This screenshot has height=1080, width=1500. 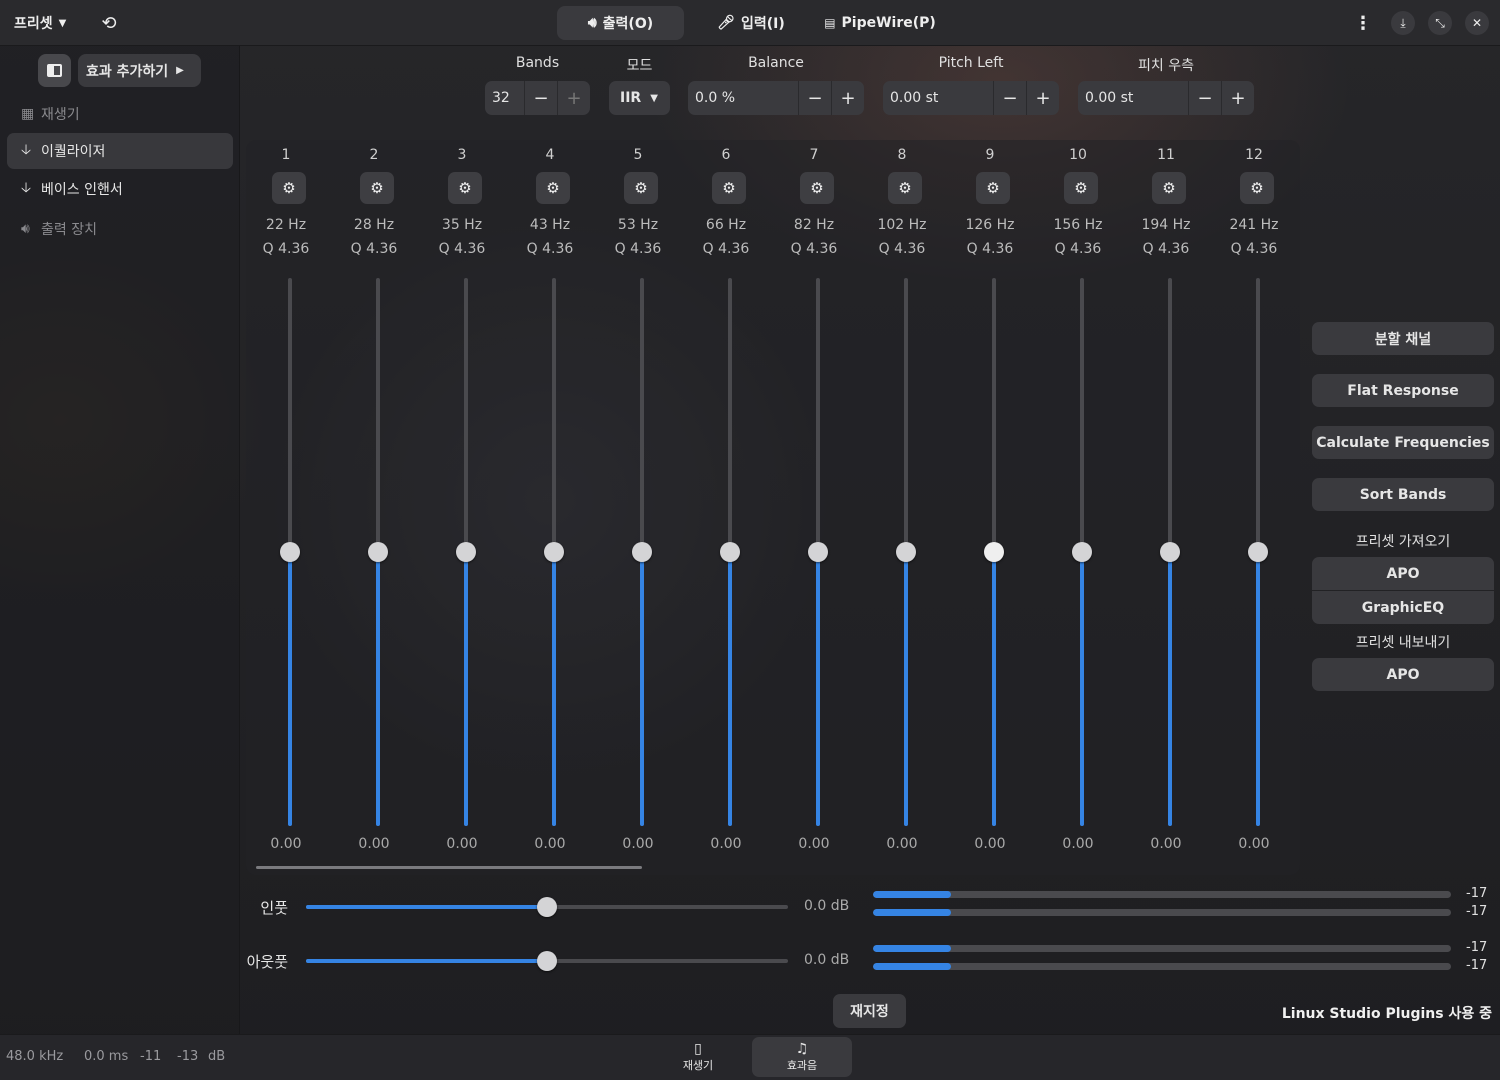 I want to click on sidebar-item-player: ▦ 재생기, so click(x=120, y=114).